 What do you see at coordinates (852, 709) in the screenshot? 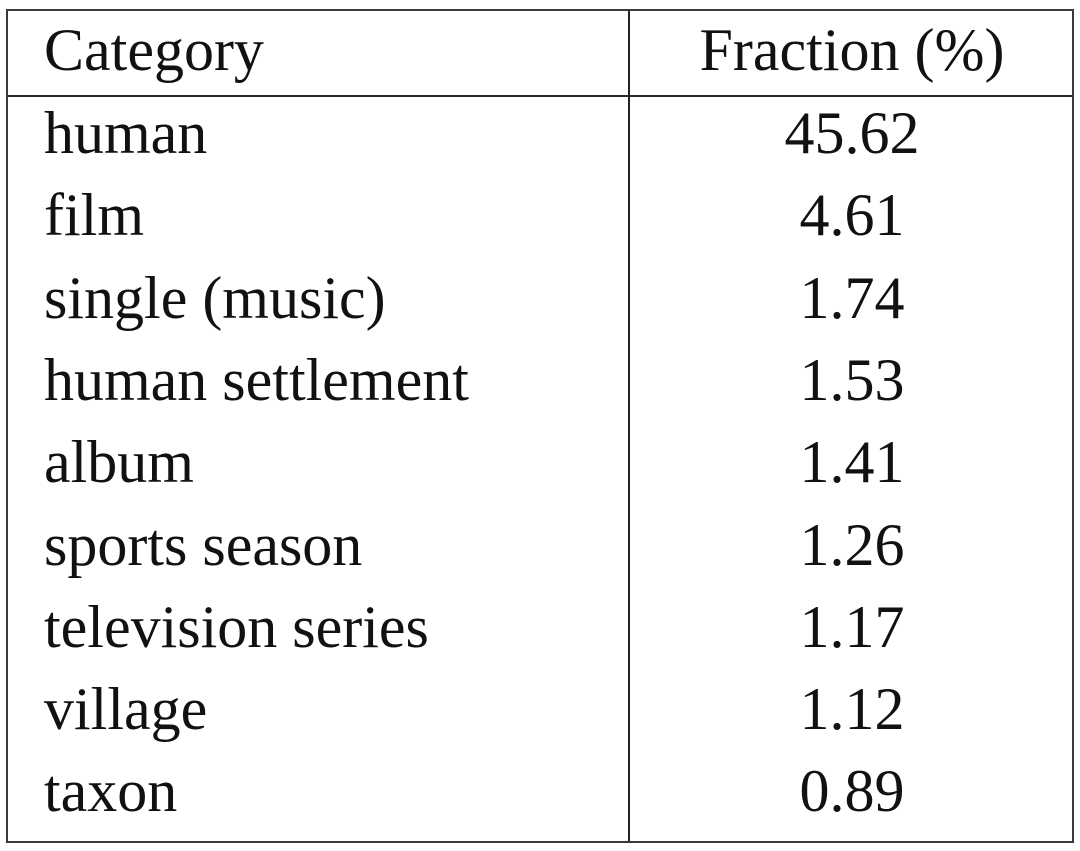
I see `fraction-cell: 1.12` at bounding box center [852, 709].